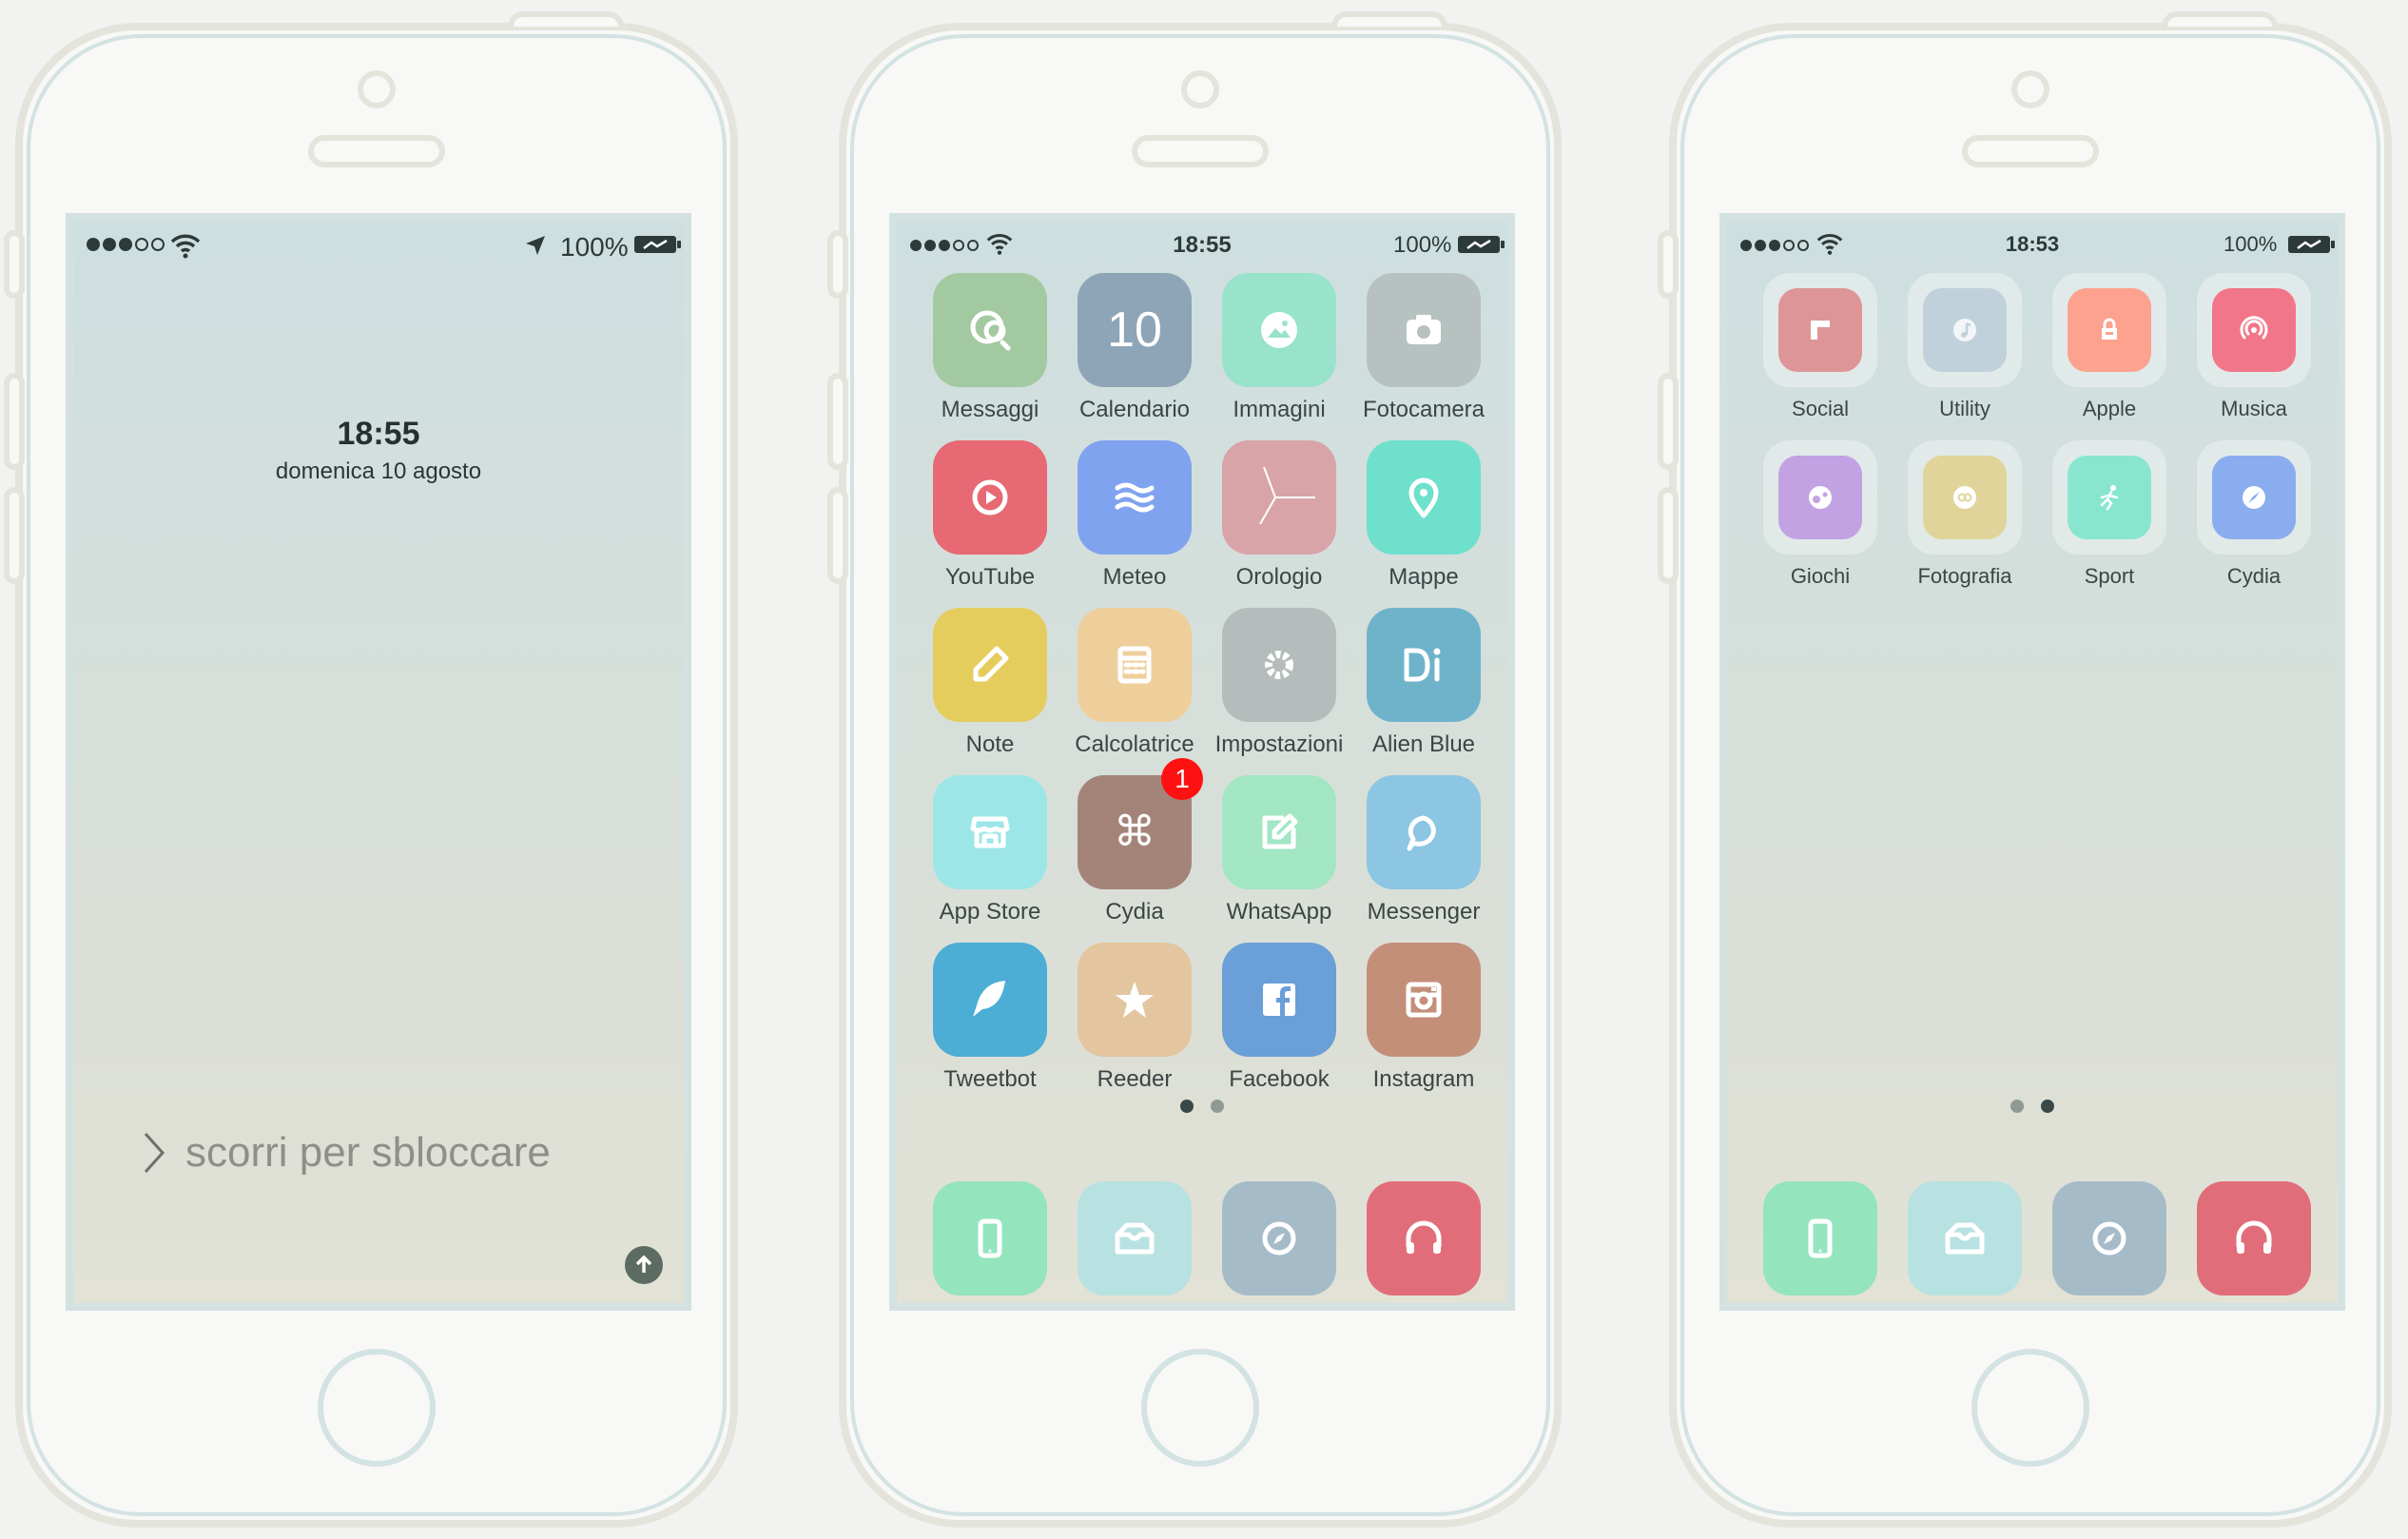 Image resolution: width=2408 pixels, height=1539 pixels. I want to click on page-dot, so click(1218, 1106).